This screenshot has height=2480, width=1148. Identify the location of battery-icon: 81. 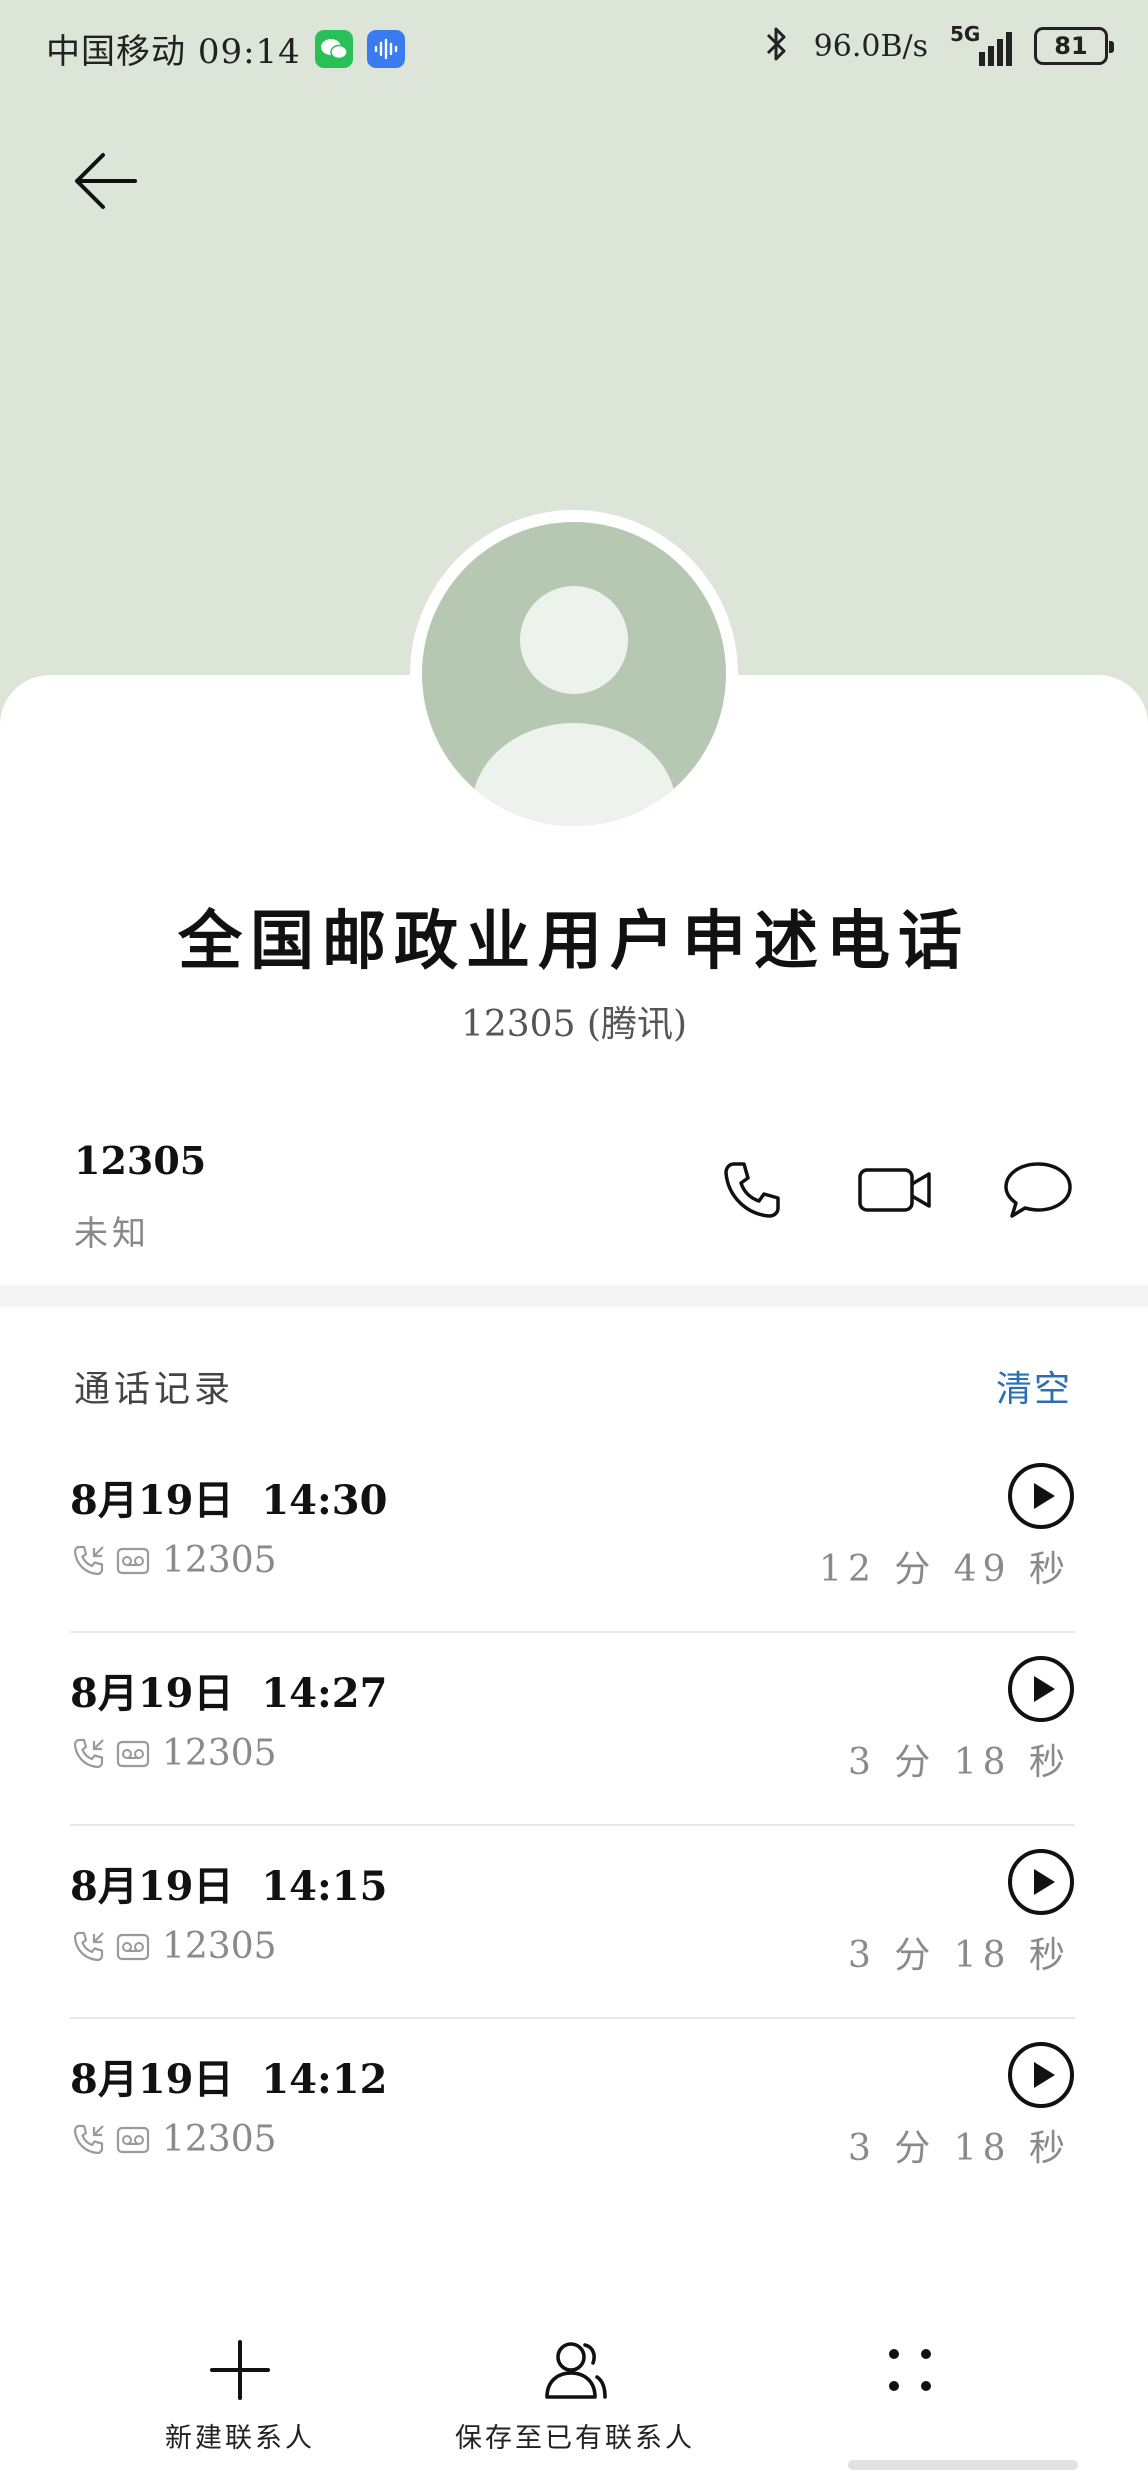
(1074, 46).